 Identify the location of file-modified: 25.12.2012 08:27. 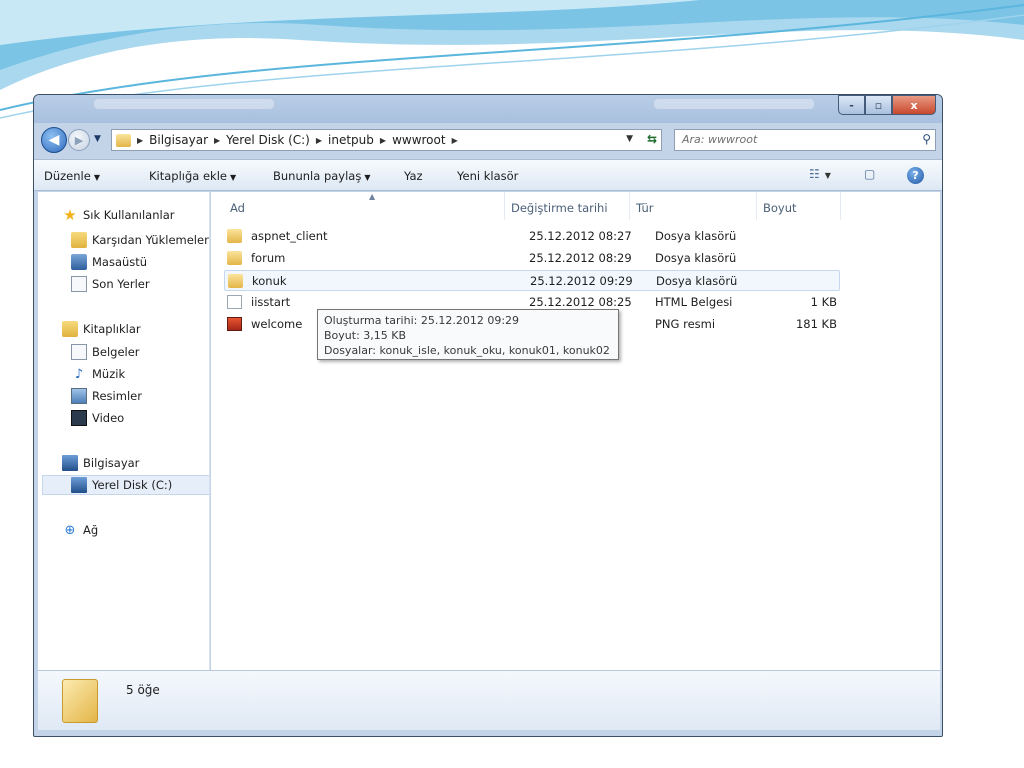
(580, 236).